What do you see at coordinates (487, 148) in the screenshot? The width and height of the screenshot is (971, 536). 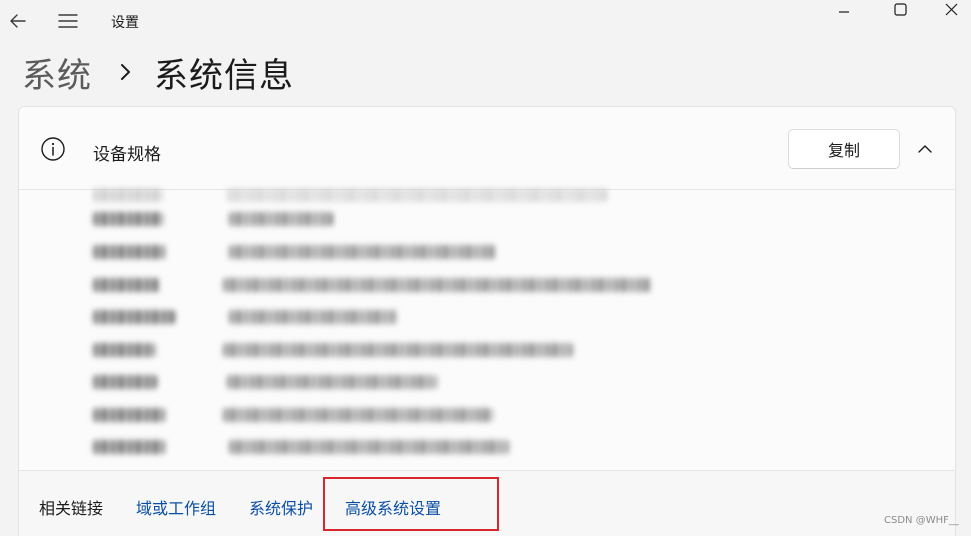 I see `device-specs-header: 设备规格 复制` at bounding box center [487, 148].